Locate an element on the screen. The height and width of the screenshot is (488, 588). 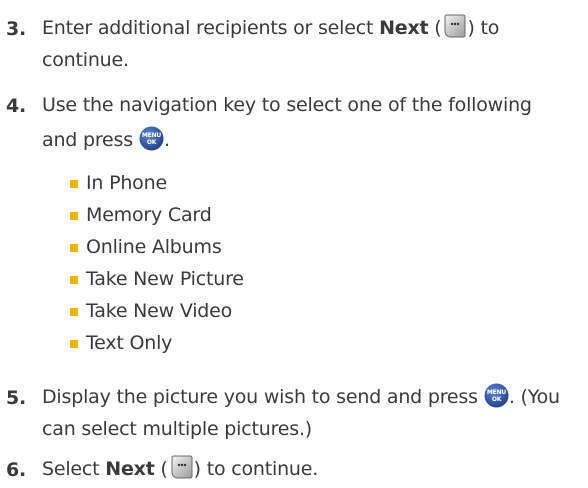
step-3-line-2: continue. is located at coordinates (85, 60).